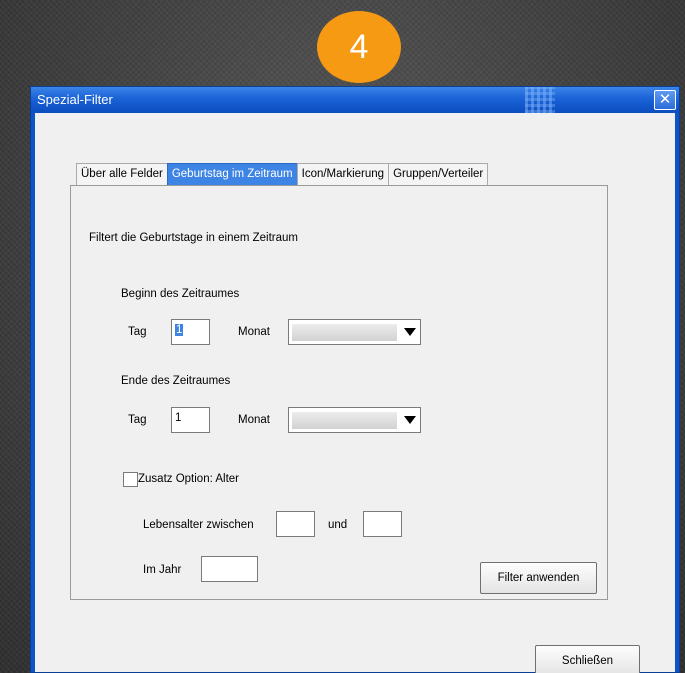 The height and width of the screenshot is (673, 685). Describe the element at coordinates (179, 330) in the screenshot. I see `begin-tag-value: 1` at that location.